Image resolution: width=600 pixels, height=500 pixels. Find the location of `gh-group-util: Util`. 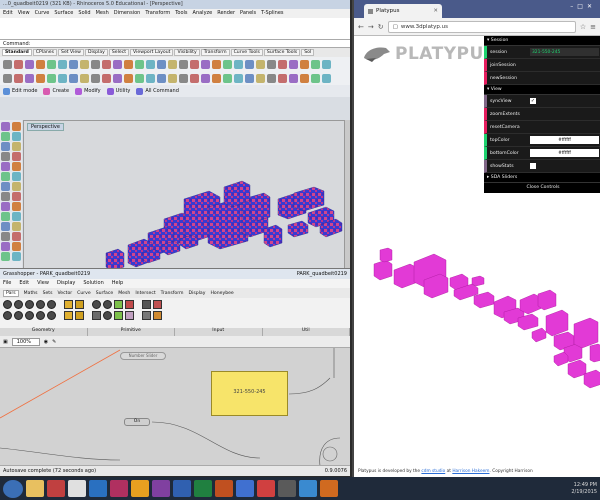

gh-group-util: Util is located at coordinates (306, 332).